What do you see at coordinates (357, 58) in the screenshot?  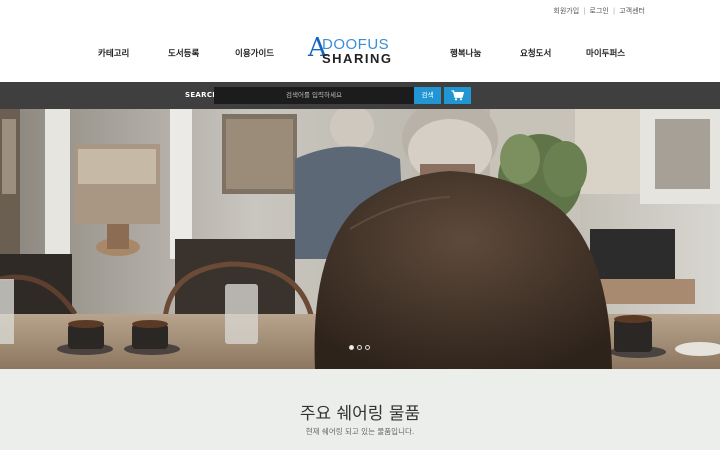 I see `logo-word-bottom: SHARING` at bounding box center [357, 58].